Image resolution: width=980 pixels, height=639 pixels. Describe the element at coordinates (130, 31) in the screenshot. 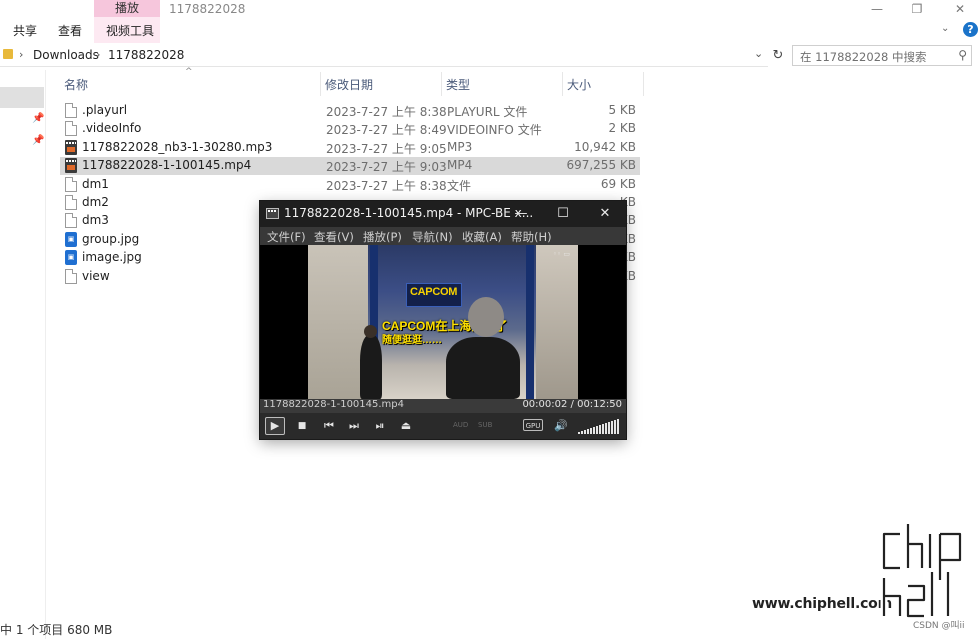

I see `tab-video-tools: 视频工具` at that location.